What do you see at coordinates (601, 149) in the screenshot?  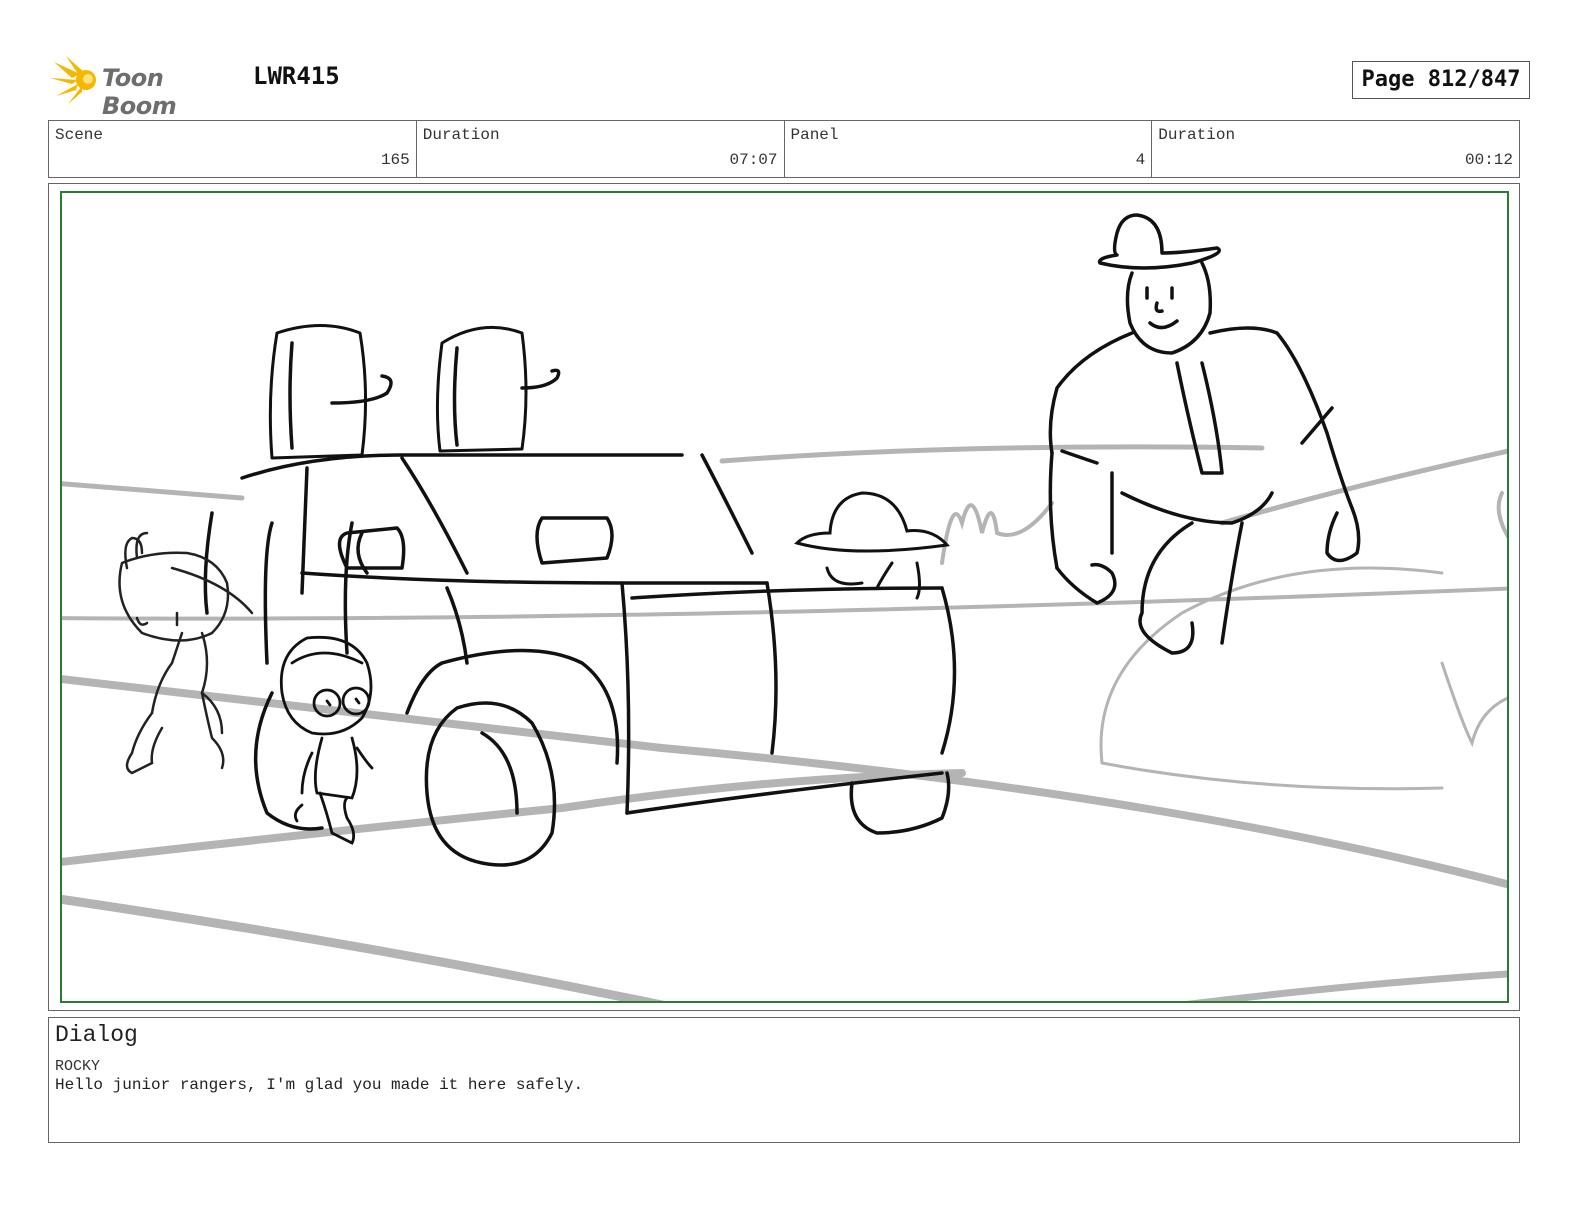 I see `scene-duration-cell: Duration 07:07` at bounding box center [601, 149].